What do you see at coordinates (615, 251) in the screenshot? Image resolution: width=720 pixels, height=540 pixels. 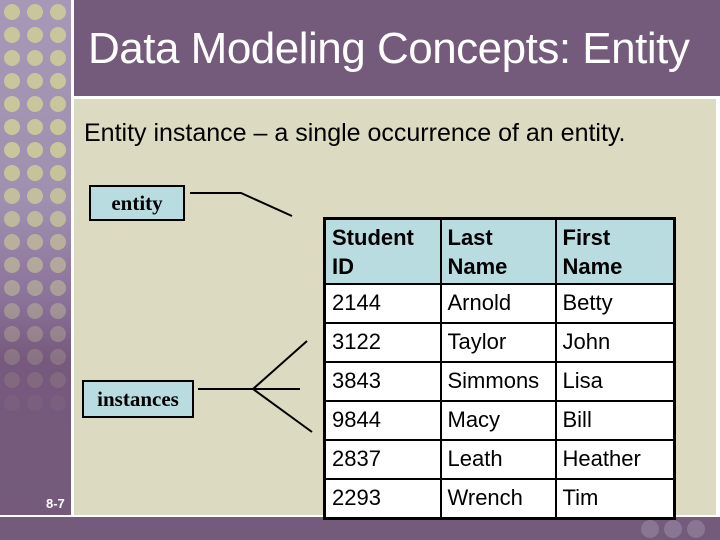 I see `header-first-name: First Name` at bounding box center [615, 251].